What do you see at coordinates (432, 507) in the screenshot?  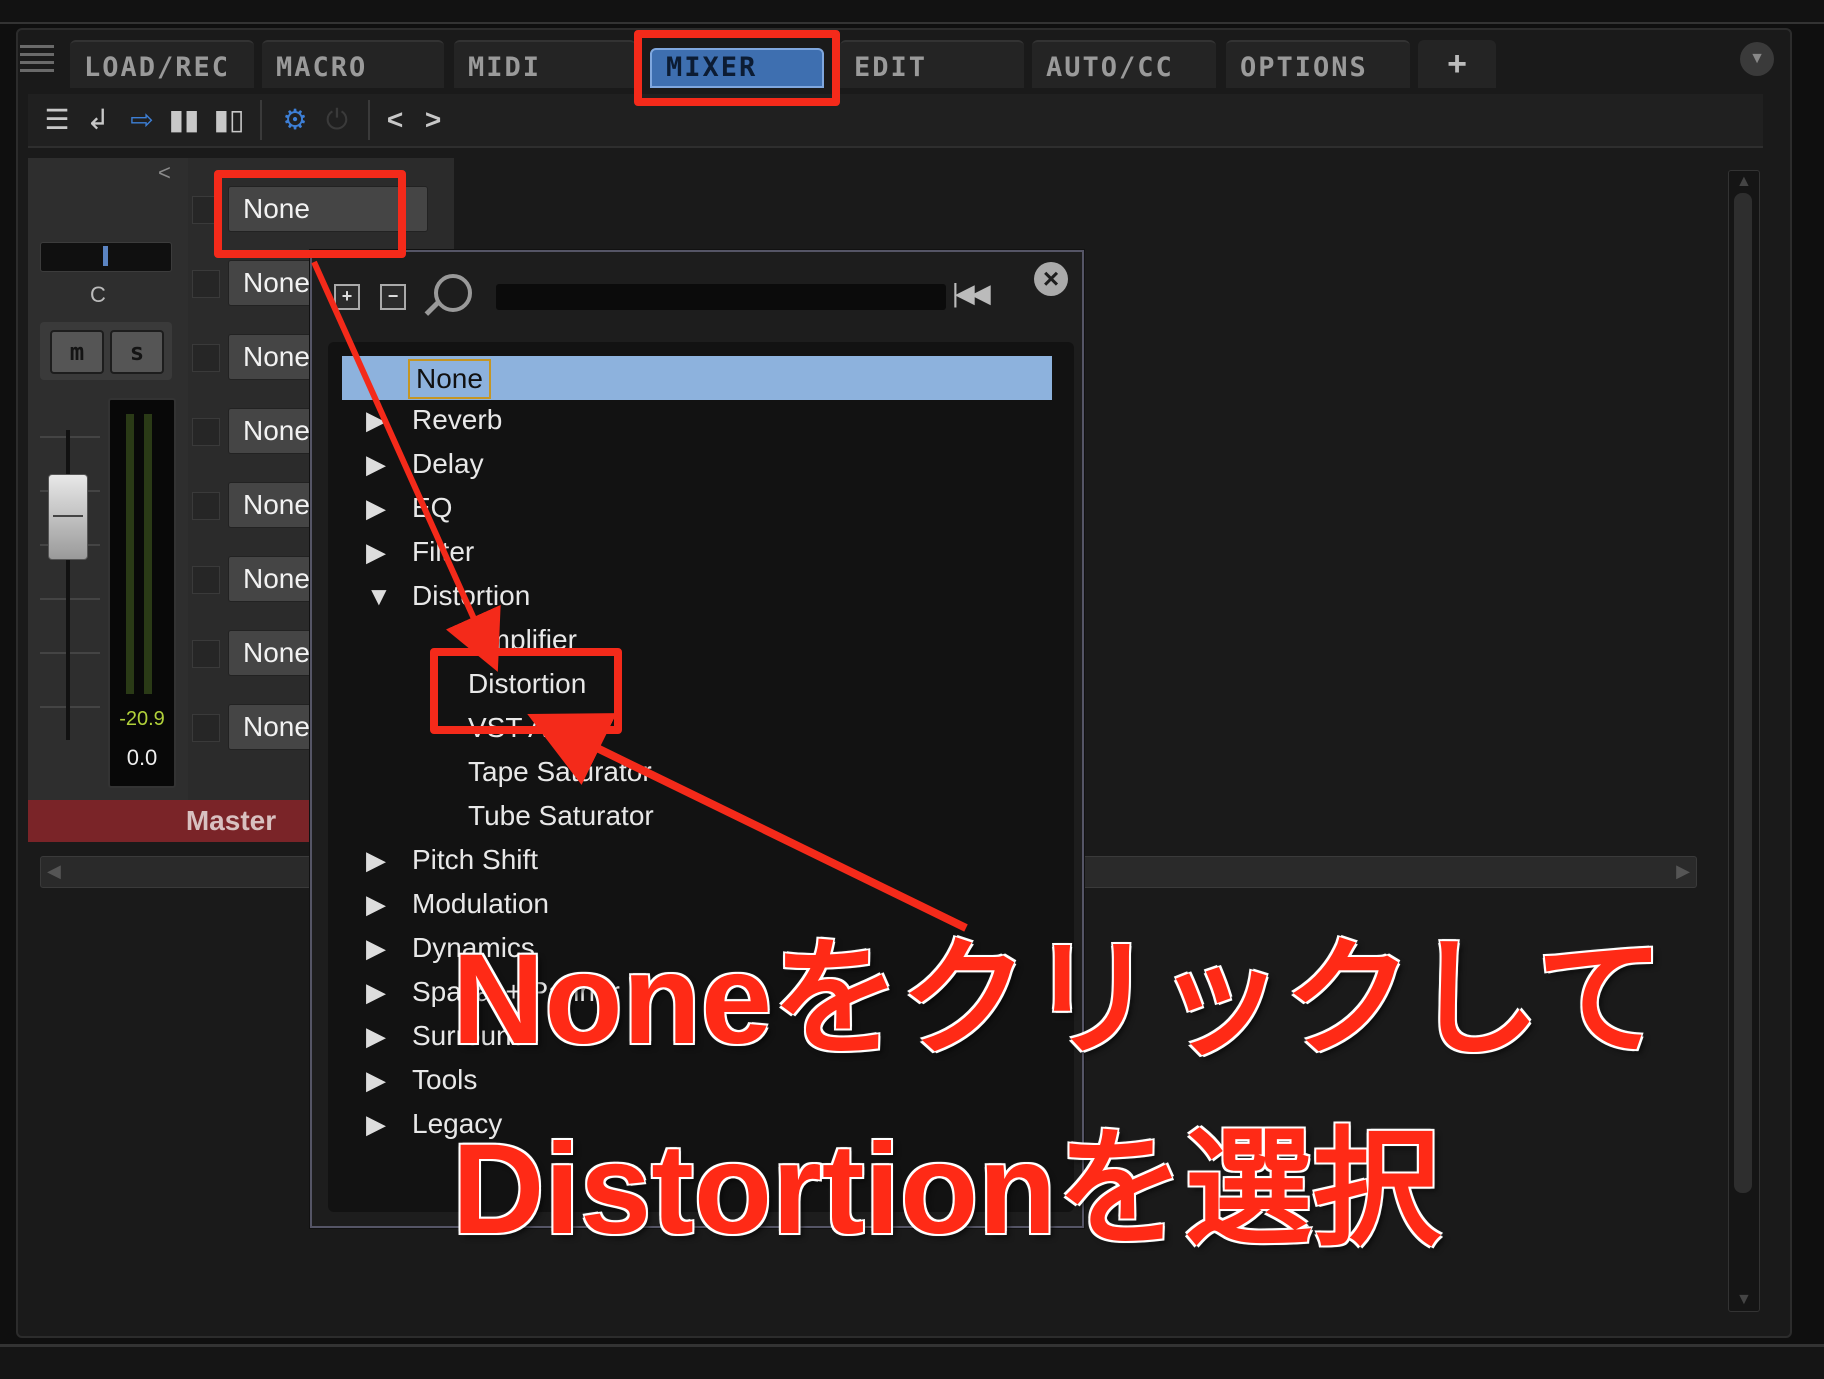 I see `effect-label: EQ` at bounding box center [432, 507].